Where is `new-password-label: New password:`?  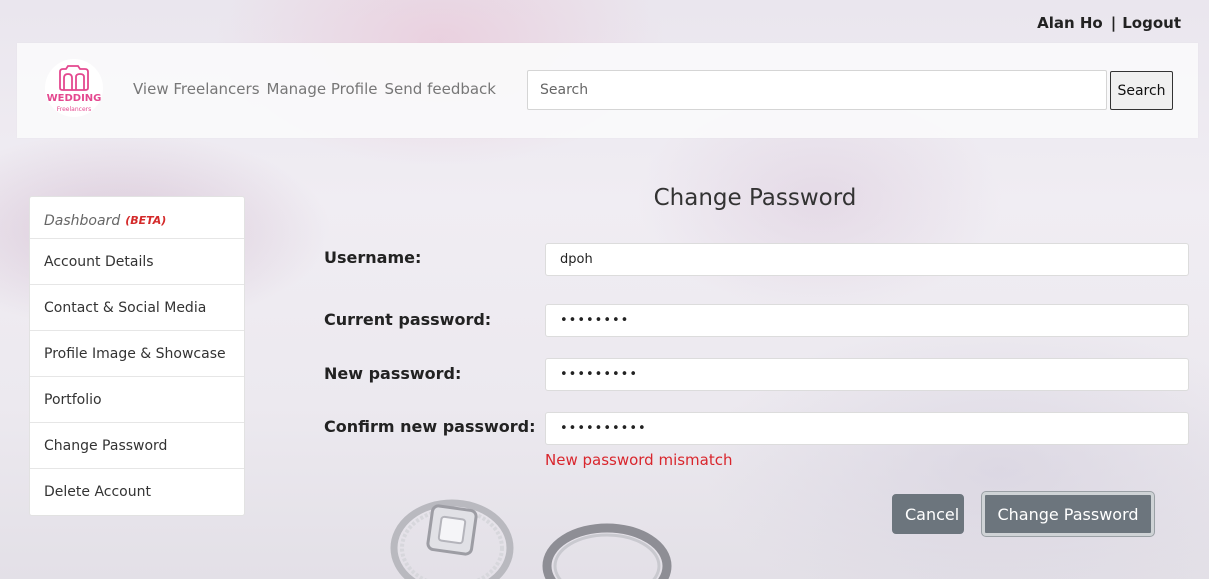 new-password-label: New password: is located at coordinates (393, 373).